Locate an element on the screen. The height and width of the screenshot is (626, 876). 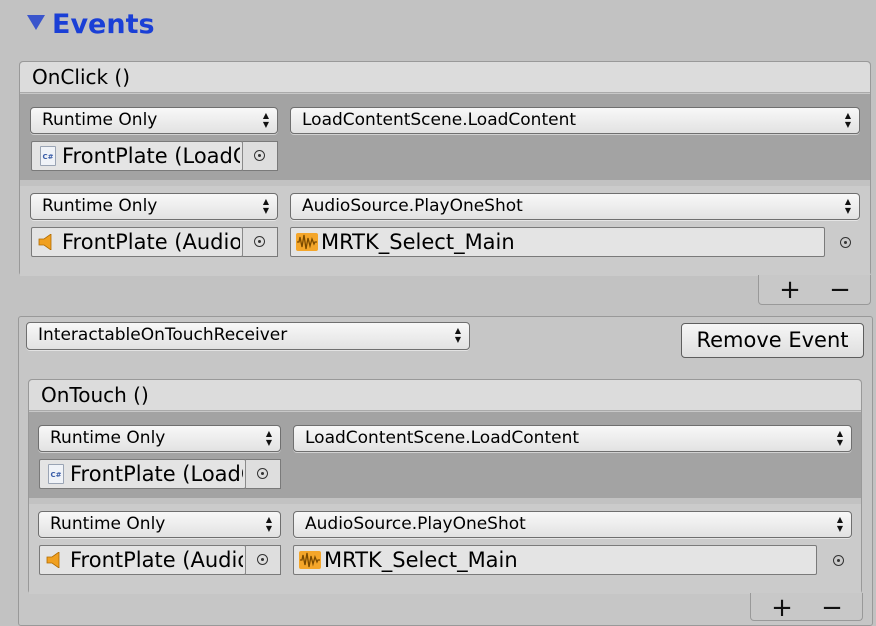
ontouch-entry-2-function-dropdown: AudioSource.PlayOneShot ▲ ▼ is located at coordinates (572, 524).